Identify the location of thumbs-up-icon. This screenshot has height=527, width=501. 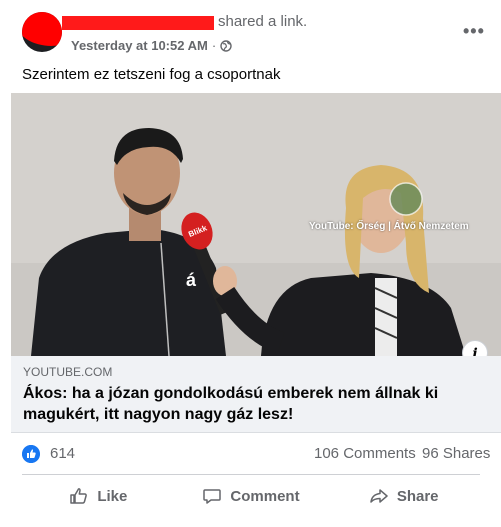
(79, 496).